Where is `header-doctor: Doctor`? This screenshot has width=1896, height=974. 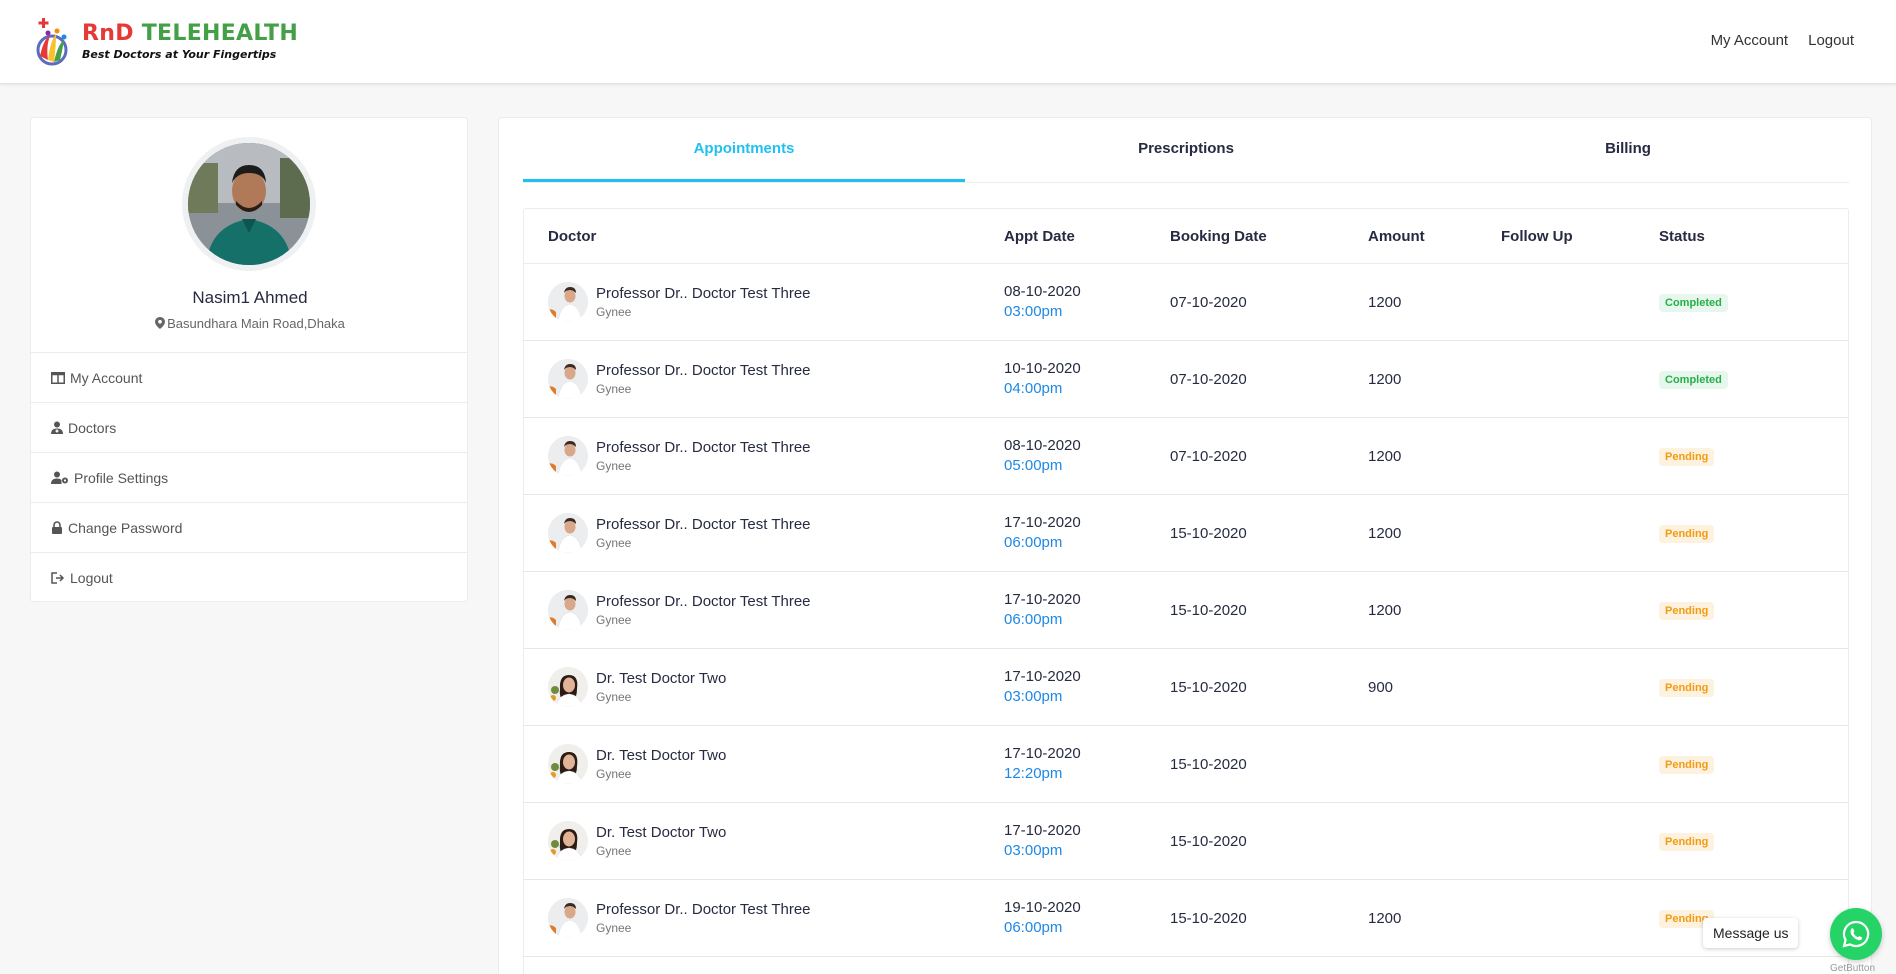
header-doctor: Doctor is located at coordinates (764, 236).